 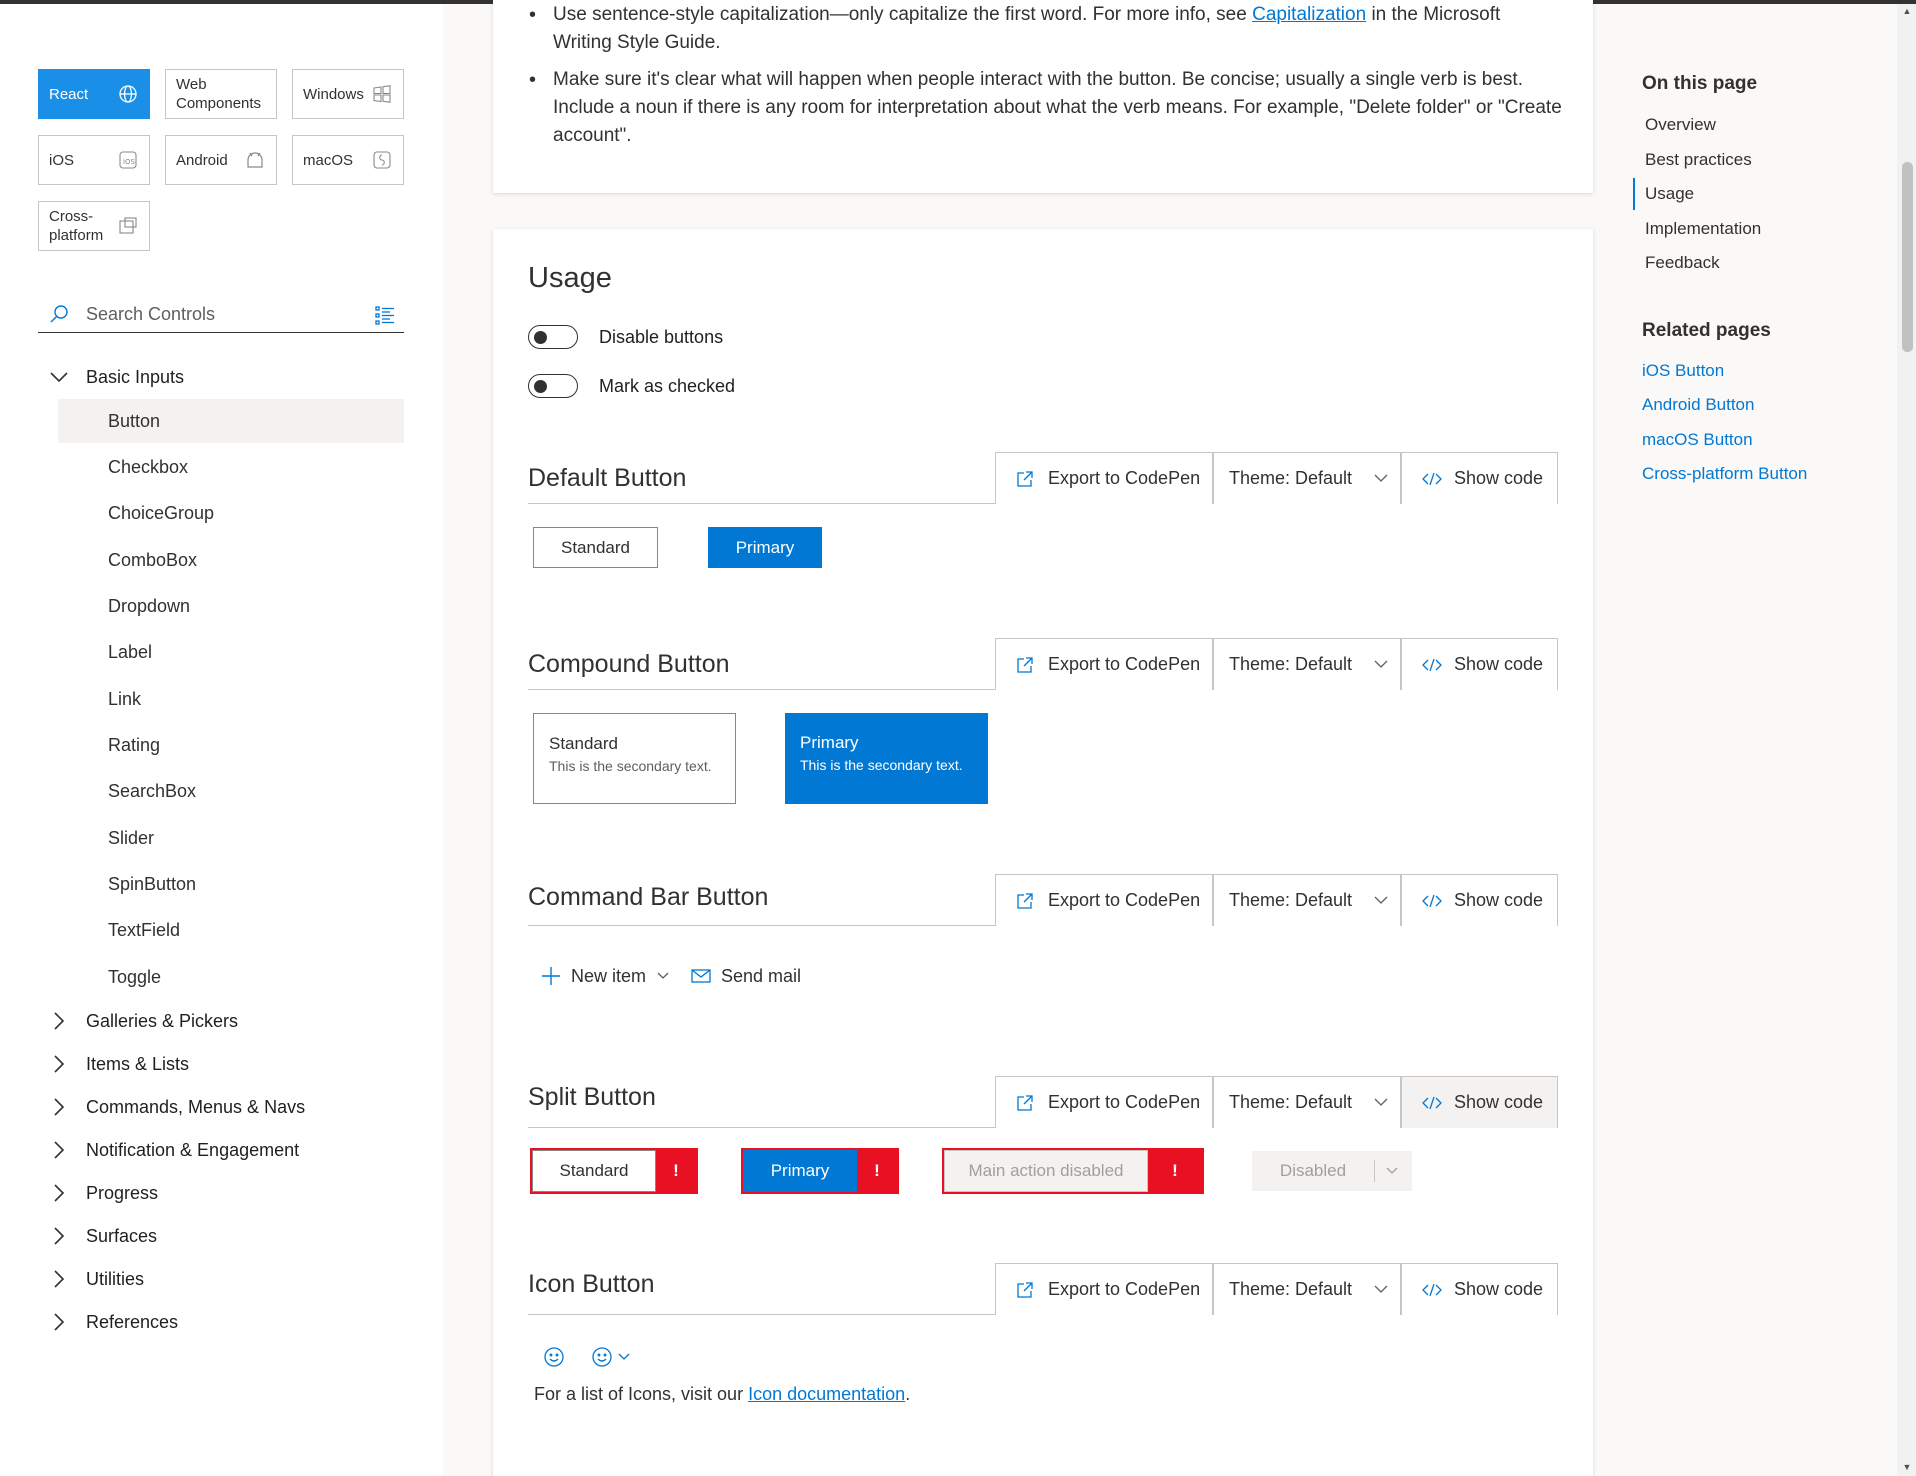 I want to click on nav-item-searchbox: SearchBox, so click(x=231, y=791).